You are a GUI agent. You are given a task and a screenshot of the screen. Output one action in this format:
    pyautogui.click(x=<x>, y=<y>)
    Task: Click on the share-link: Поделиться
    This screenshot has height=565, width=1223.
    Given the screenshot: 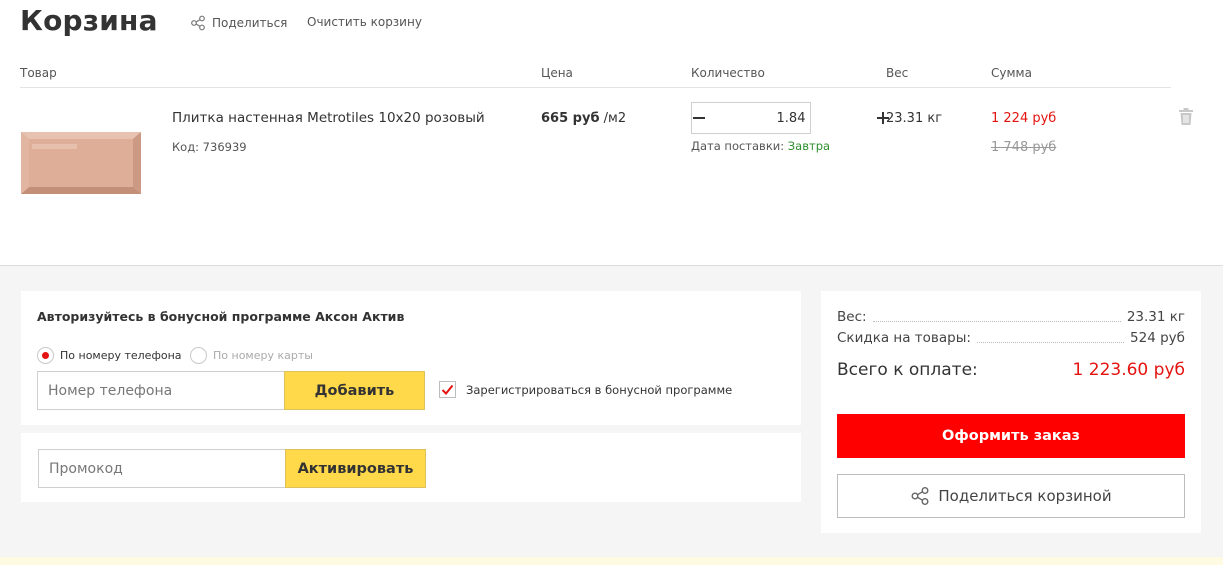 What is the action you would take?
    pyautogui.click(x=238, y=23)
    